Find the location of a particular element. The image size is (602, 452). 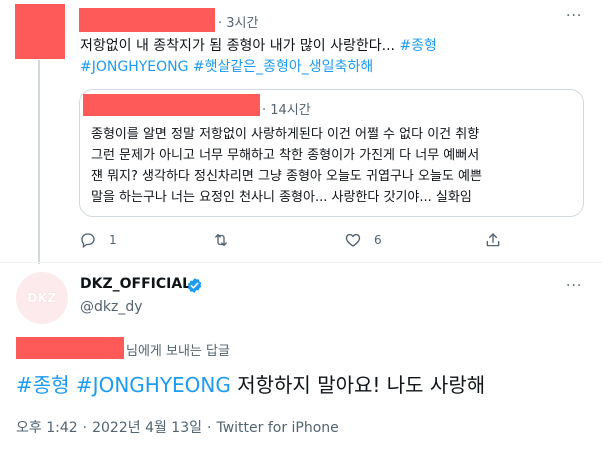

tweet-metadata: 오후 1:42 · 2022년 4월 13일 · Twitter for iPhone is located at coordinates (177, 427).